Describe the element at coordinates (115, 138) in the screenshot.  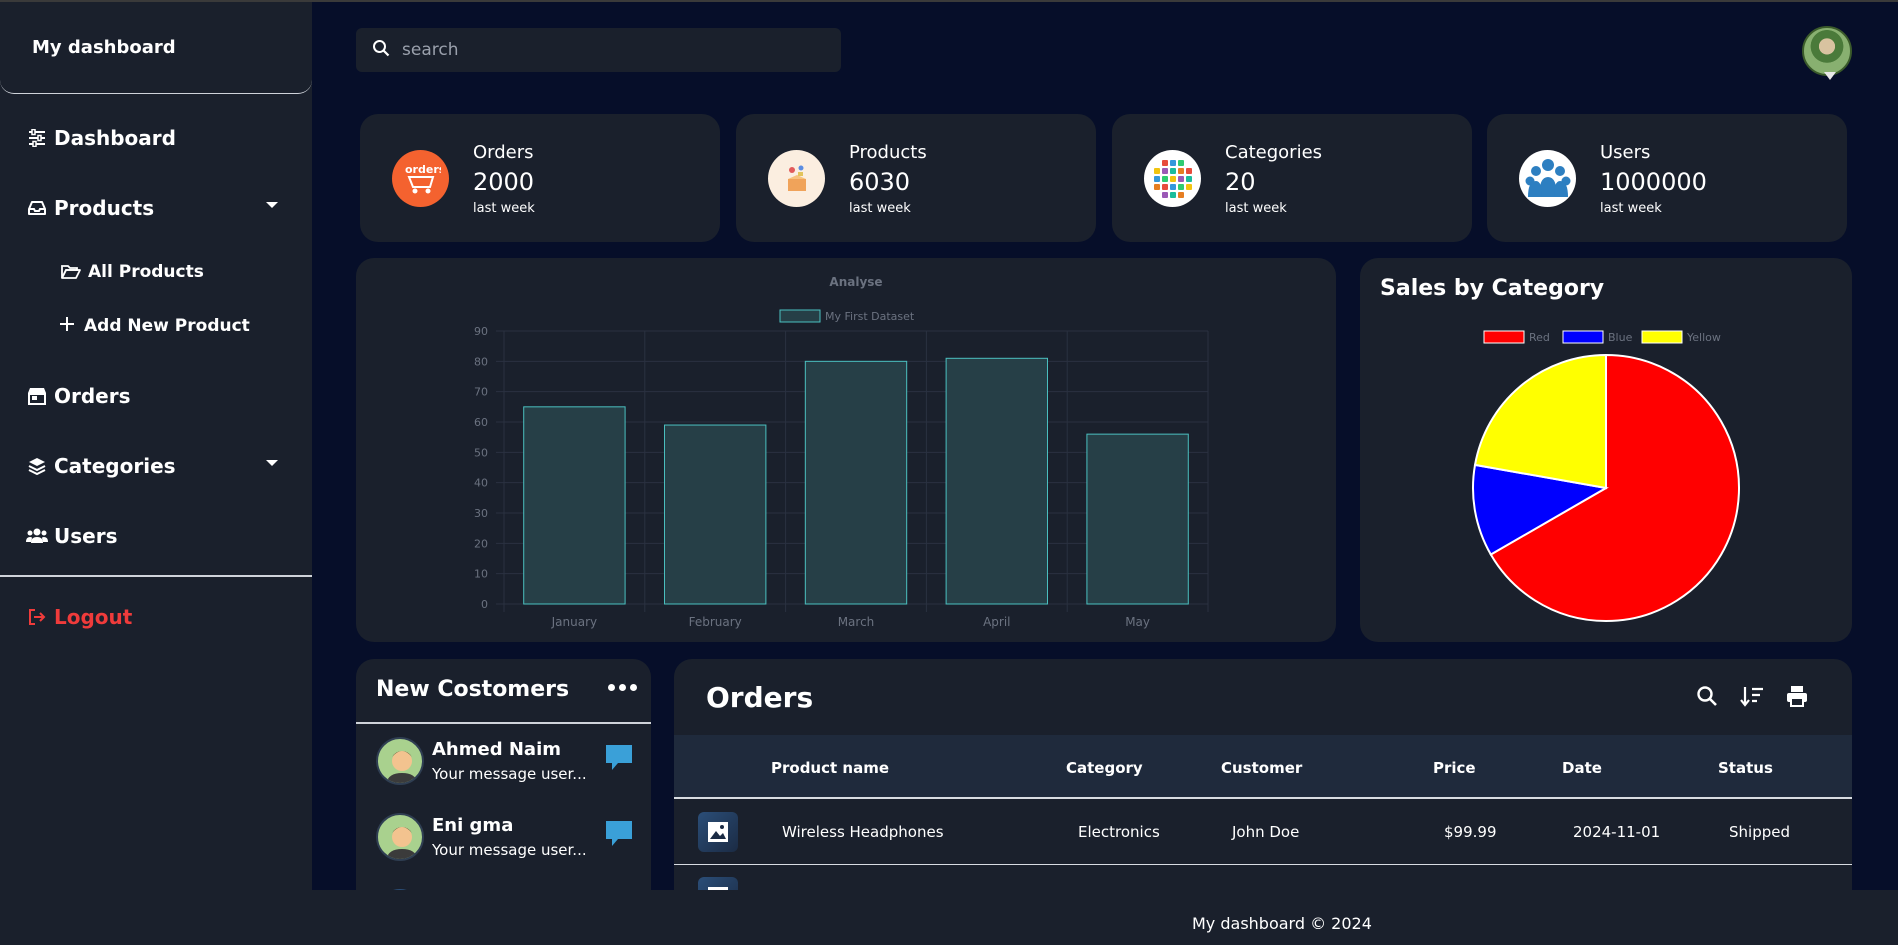
I see `sidebar-item-label: Dashboard` at that location.